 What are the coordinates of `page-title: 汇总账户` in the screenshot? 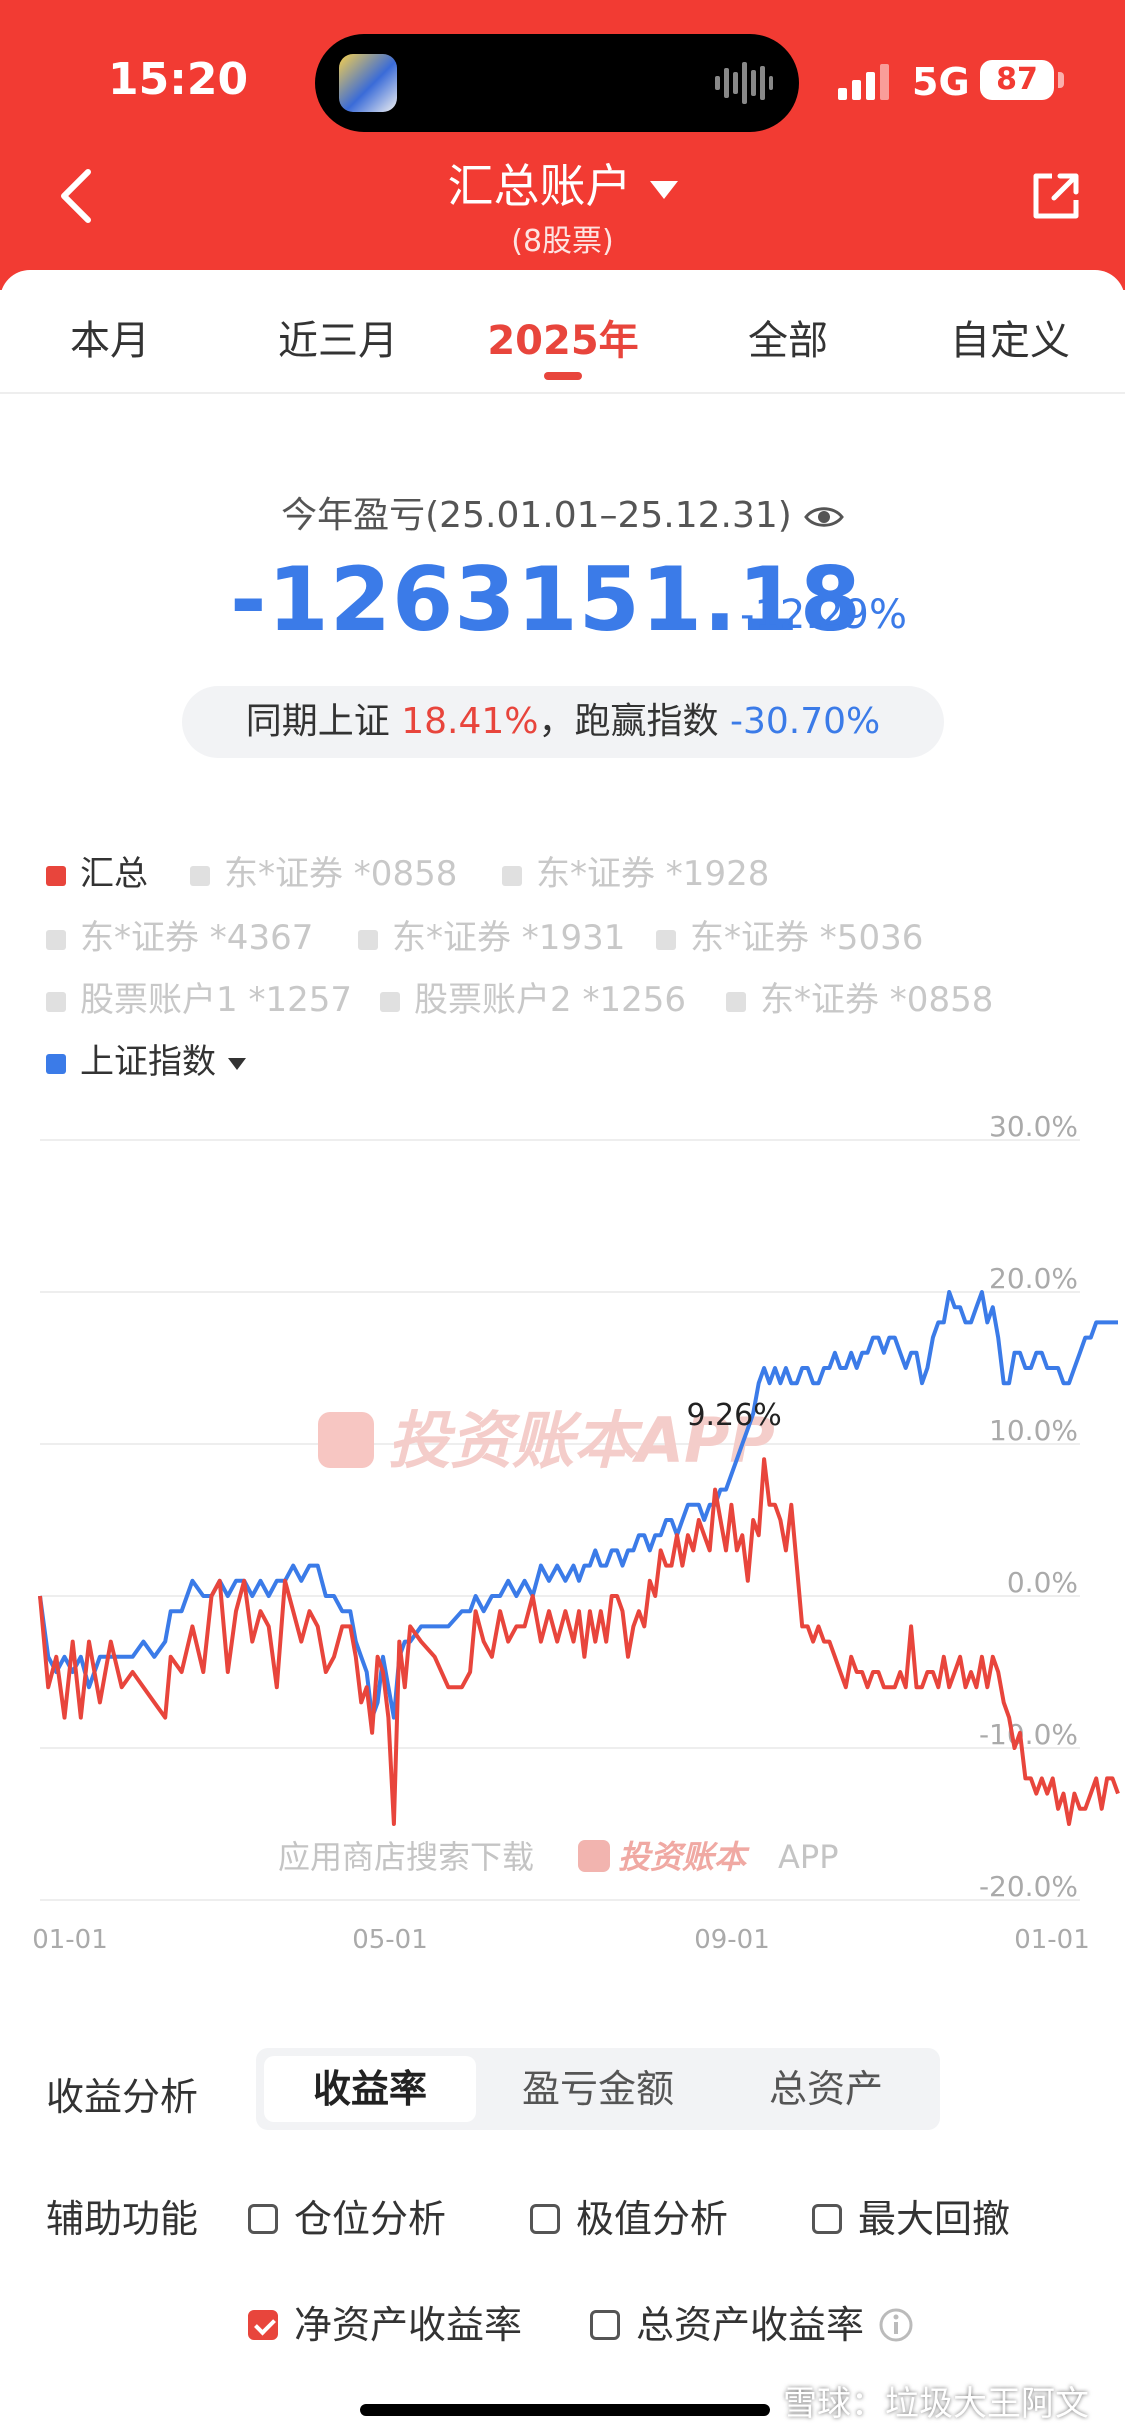 It's located at (539, 186).